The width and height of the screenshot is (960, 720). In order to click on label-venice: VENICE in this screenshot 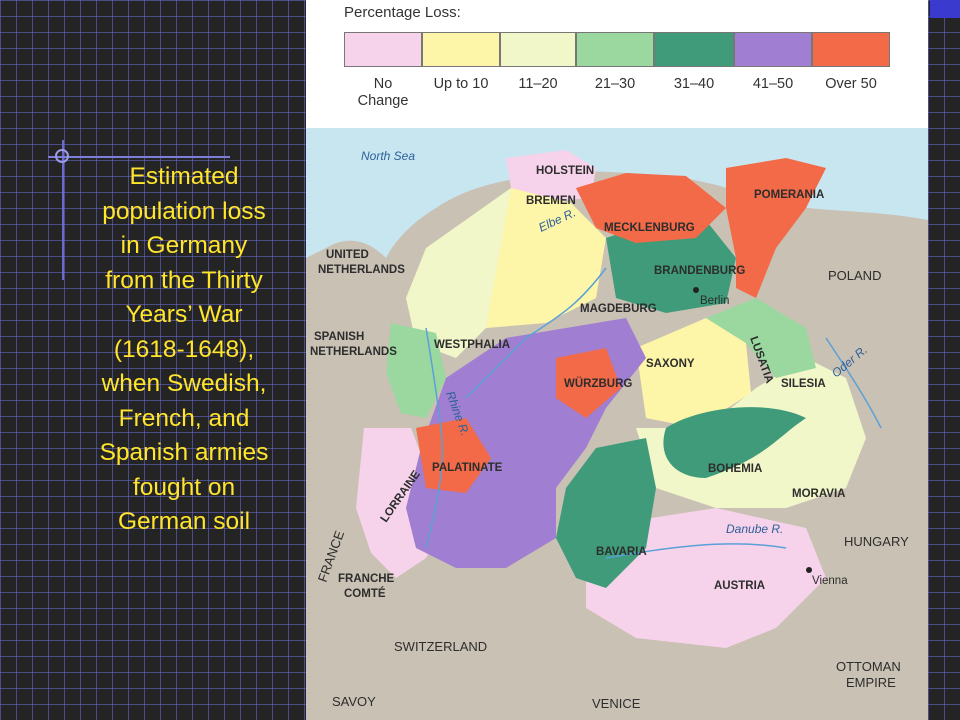, I will do `click(616, 703)`.